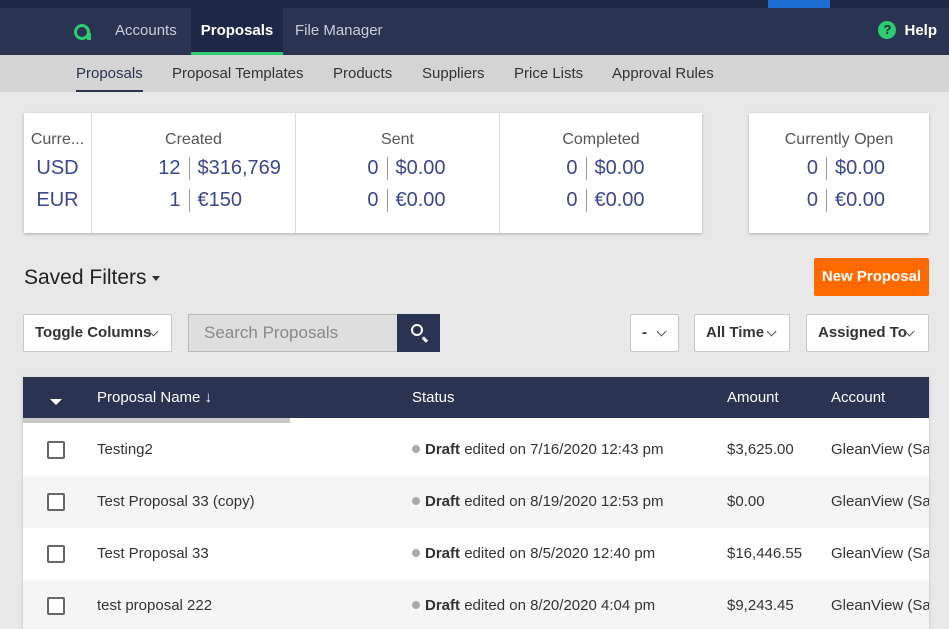 This screenshot has width=949, height=629. I want to click on count: 1, so click(143, 200).